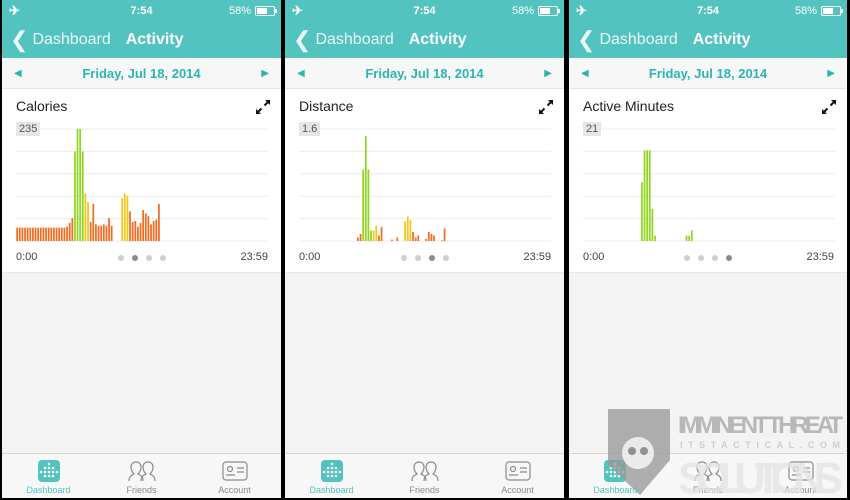 Image resolution: width=850 pixels, height=500 pixels. I want to click on back-label: Dashboard, so click(71, 39).